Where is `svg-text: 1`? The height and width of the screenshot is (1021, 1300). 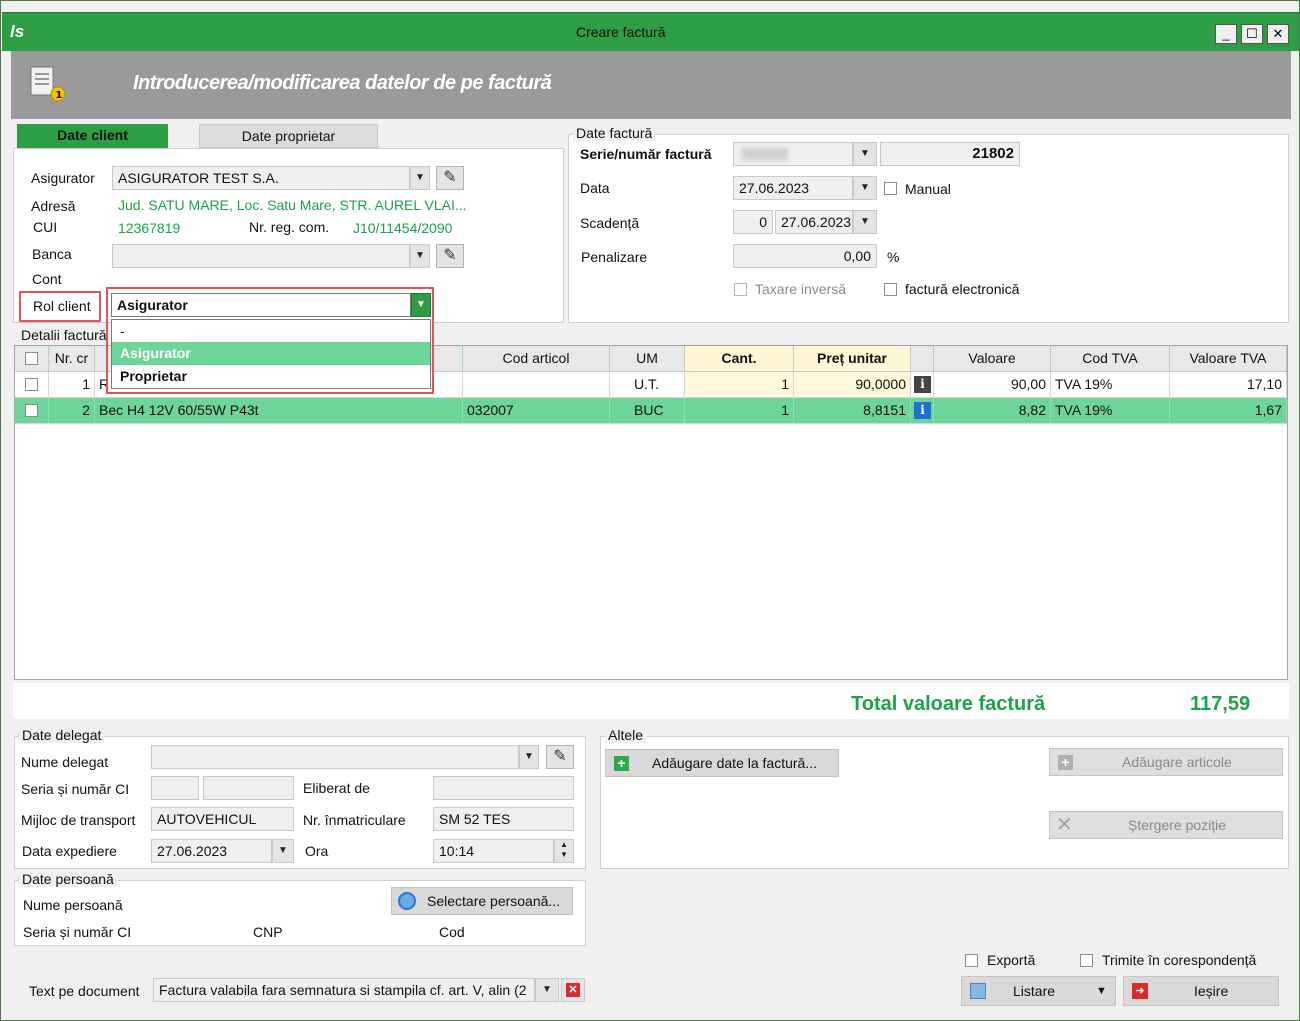
svg-text: 1 is located at coordinates (59, 95).